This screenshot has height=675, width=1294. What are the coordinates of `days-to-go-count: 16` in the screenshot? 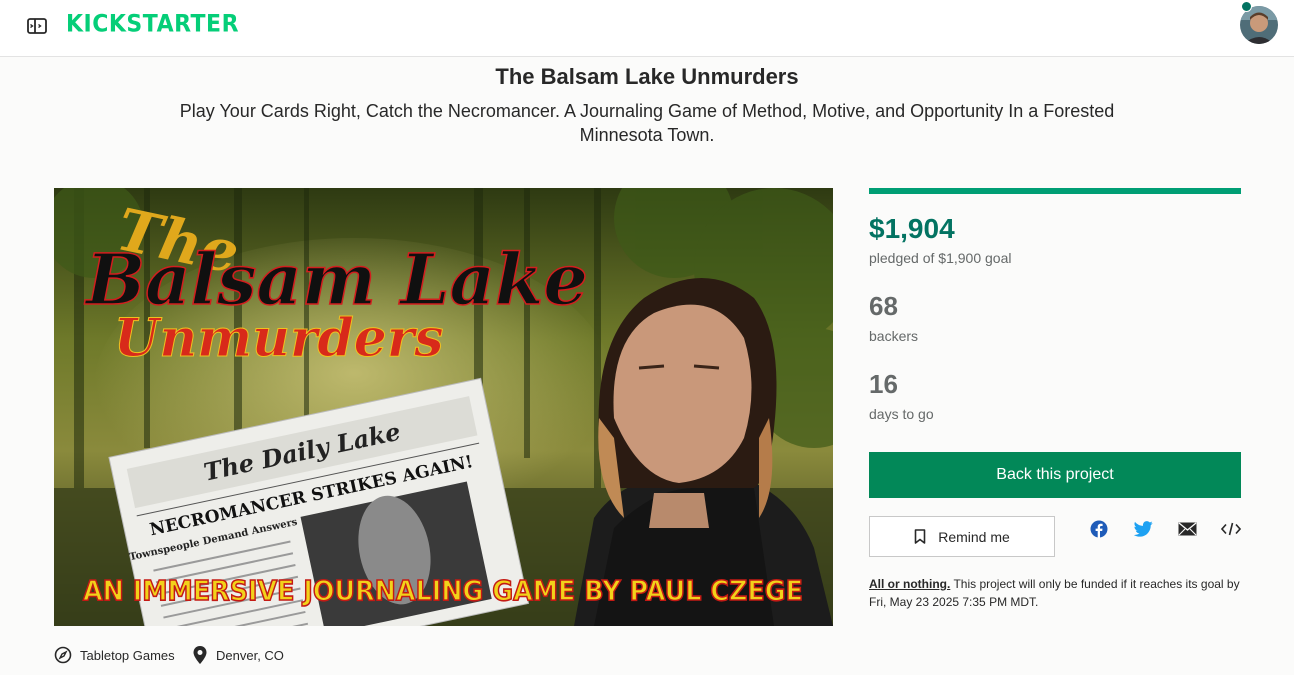 It's located at (883, 384).